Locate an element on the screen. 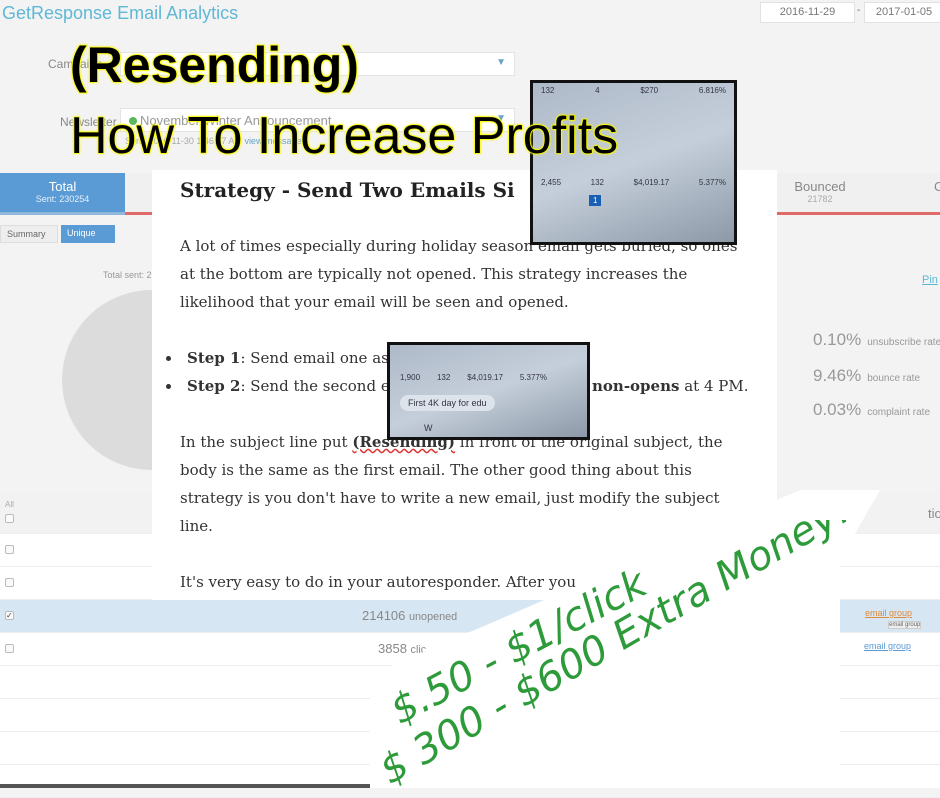 The height and width of the screenshot is (798, 940). chevron-down-icon: ▼ is located at coordinates (501, 62).